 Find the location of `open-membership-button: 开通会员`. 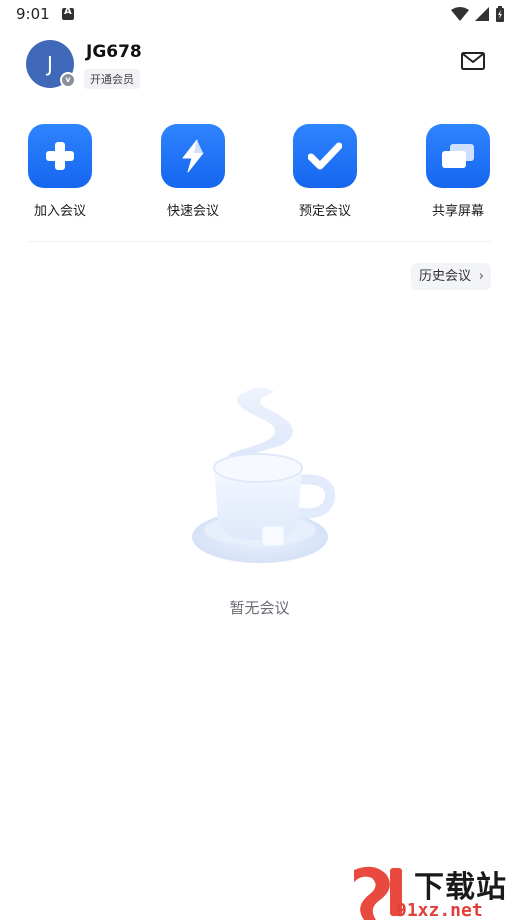

open-membership-button: 开通会员 is located at coordinates (112, 79).